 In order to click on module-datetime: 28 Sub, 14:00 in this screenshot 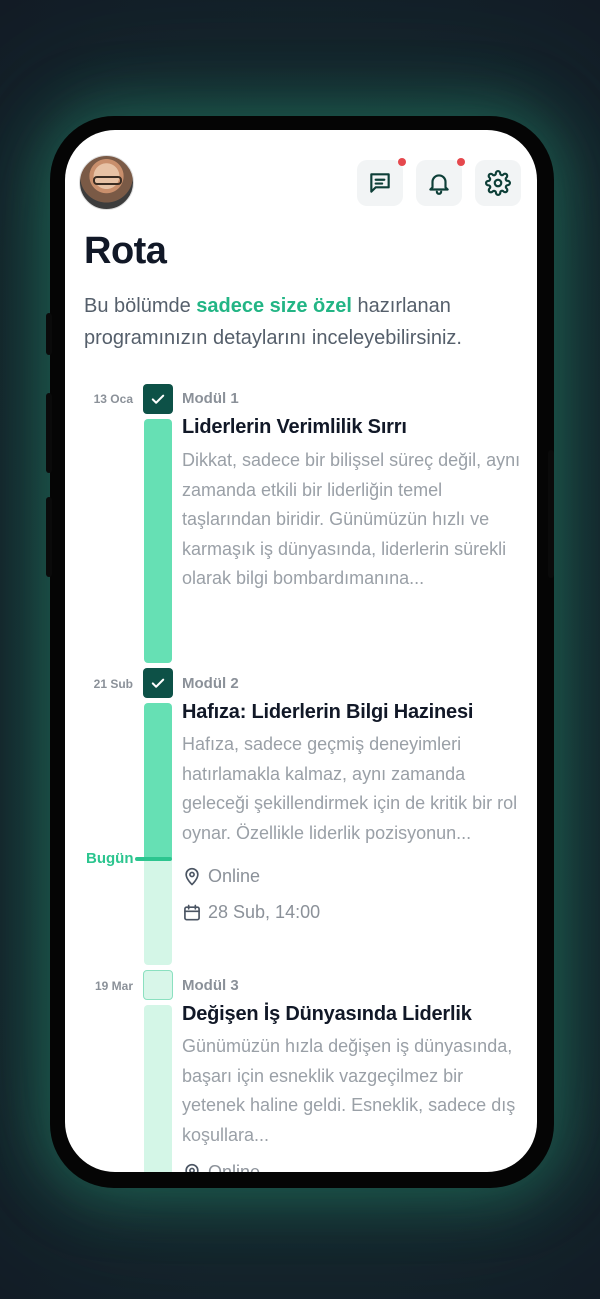, I will do `click(251, 912)`.